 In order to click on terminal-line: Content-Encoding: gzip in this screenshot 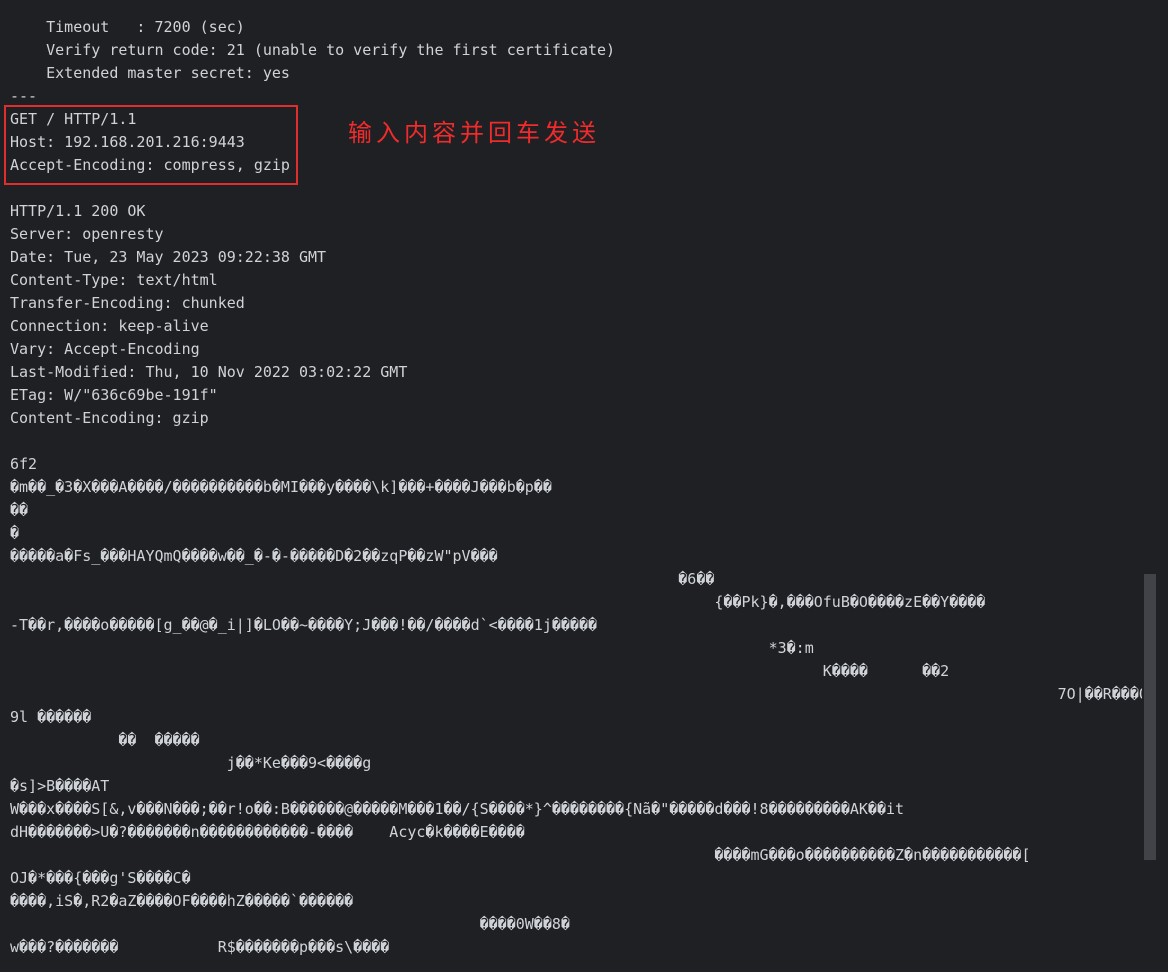, I will do `click(109, 418)`.